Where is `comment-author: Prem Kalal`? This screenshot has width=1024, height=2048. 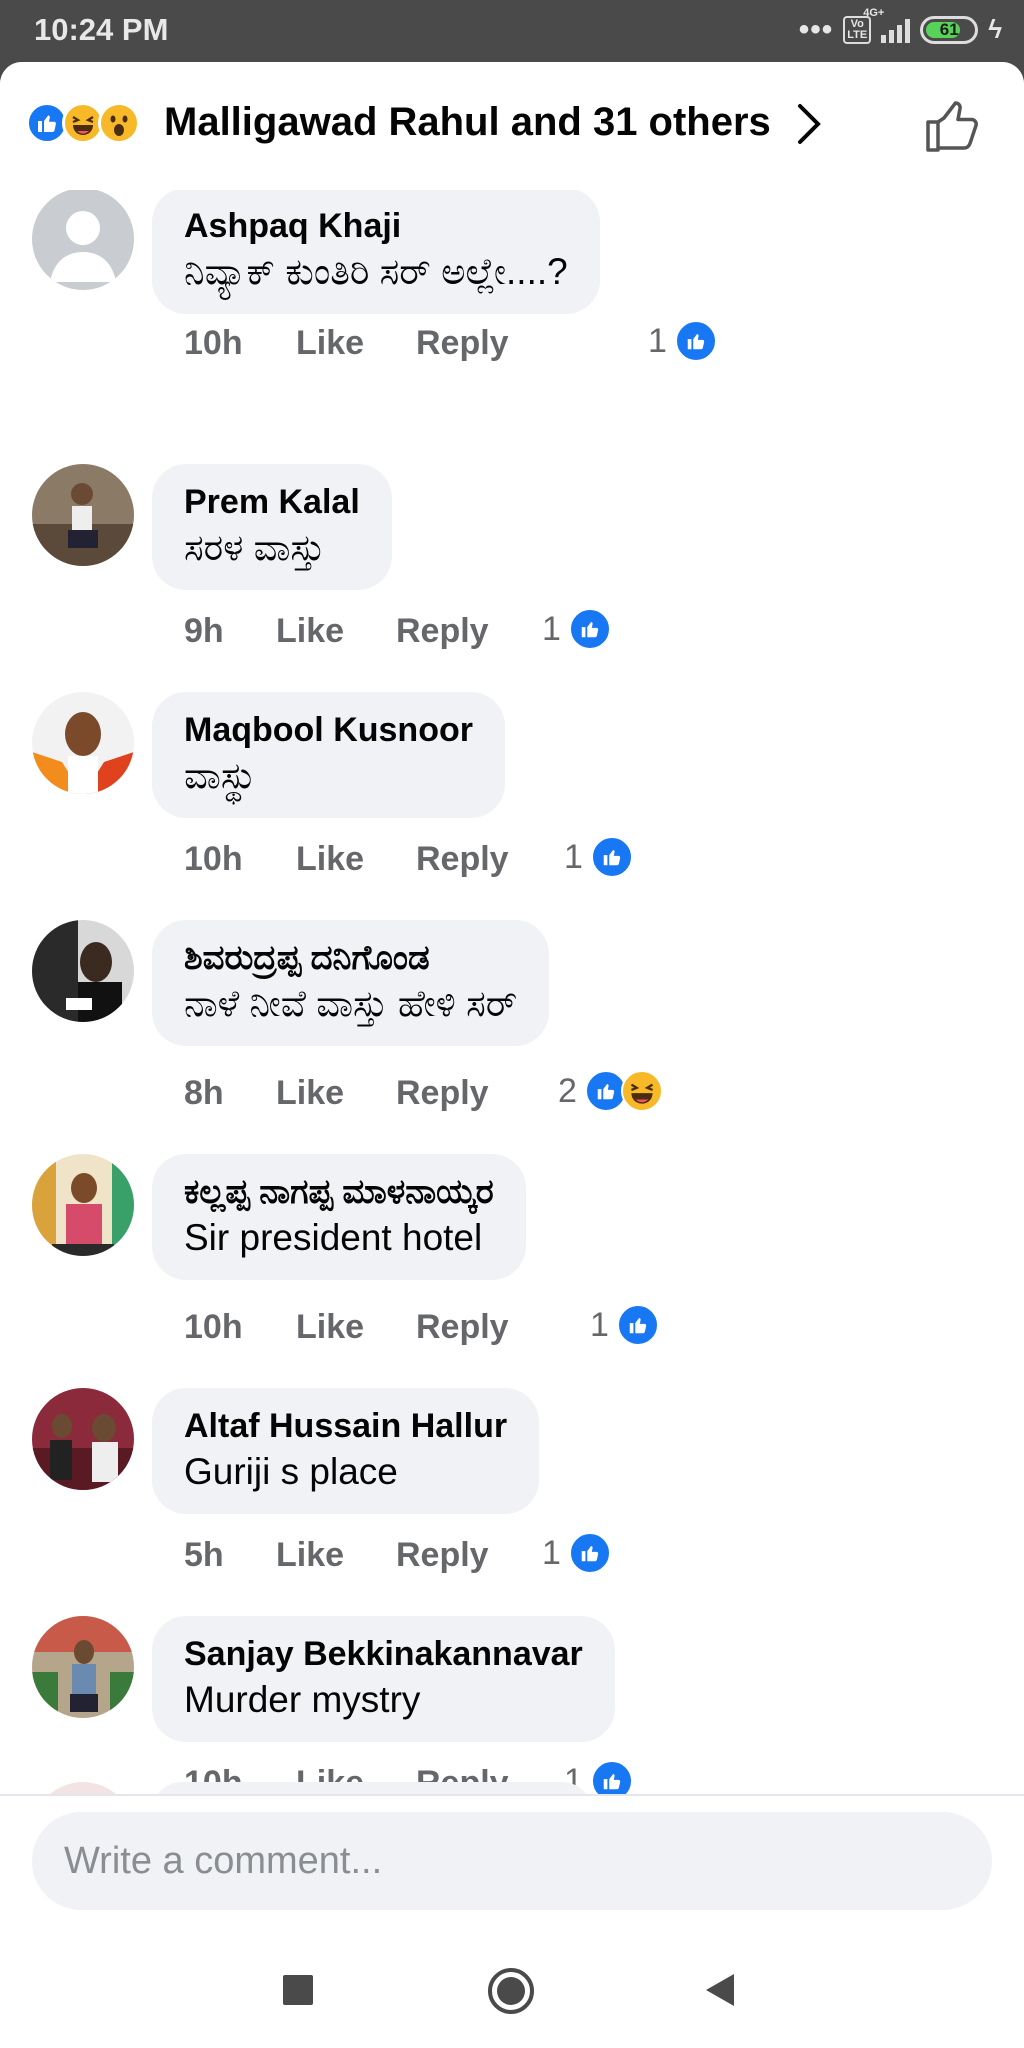 comment-author: Prem Kalal is located at coordinates (272, 502).